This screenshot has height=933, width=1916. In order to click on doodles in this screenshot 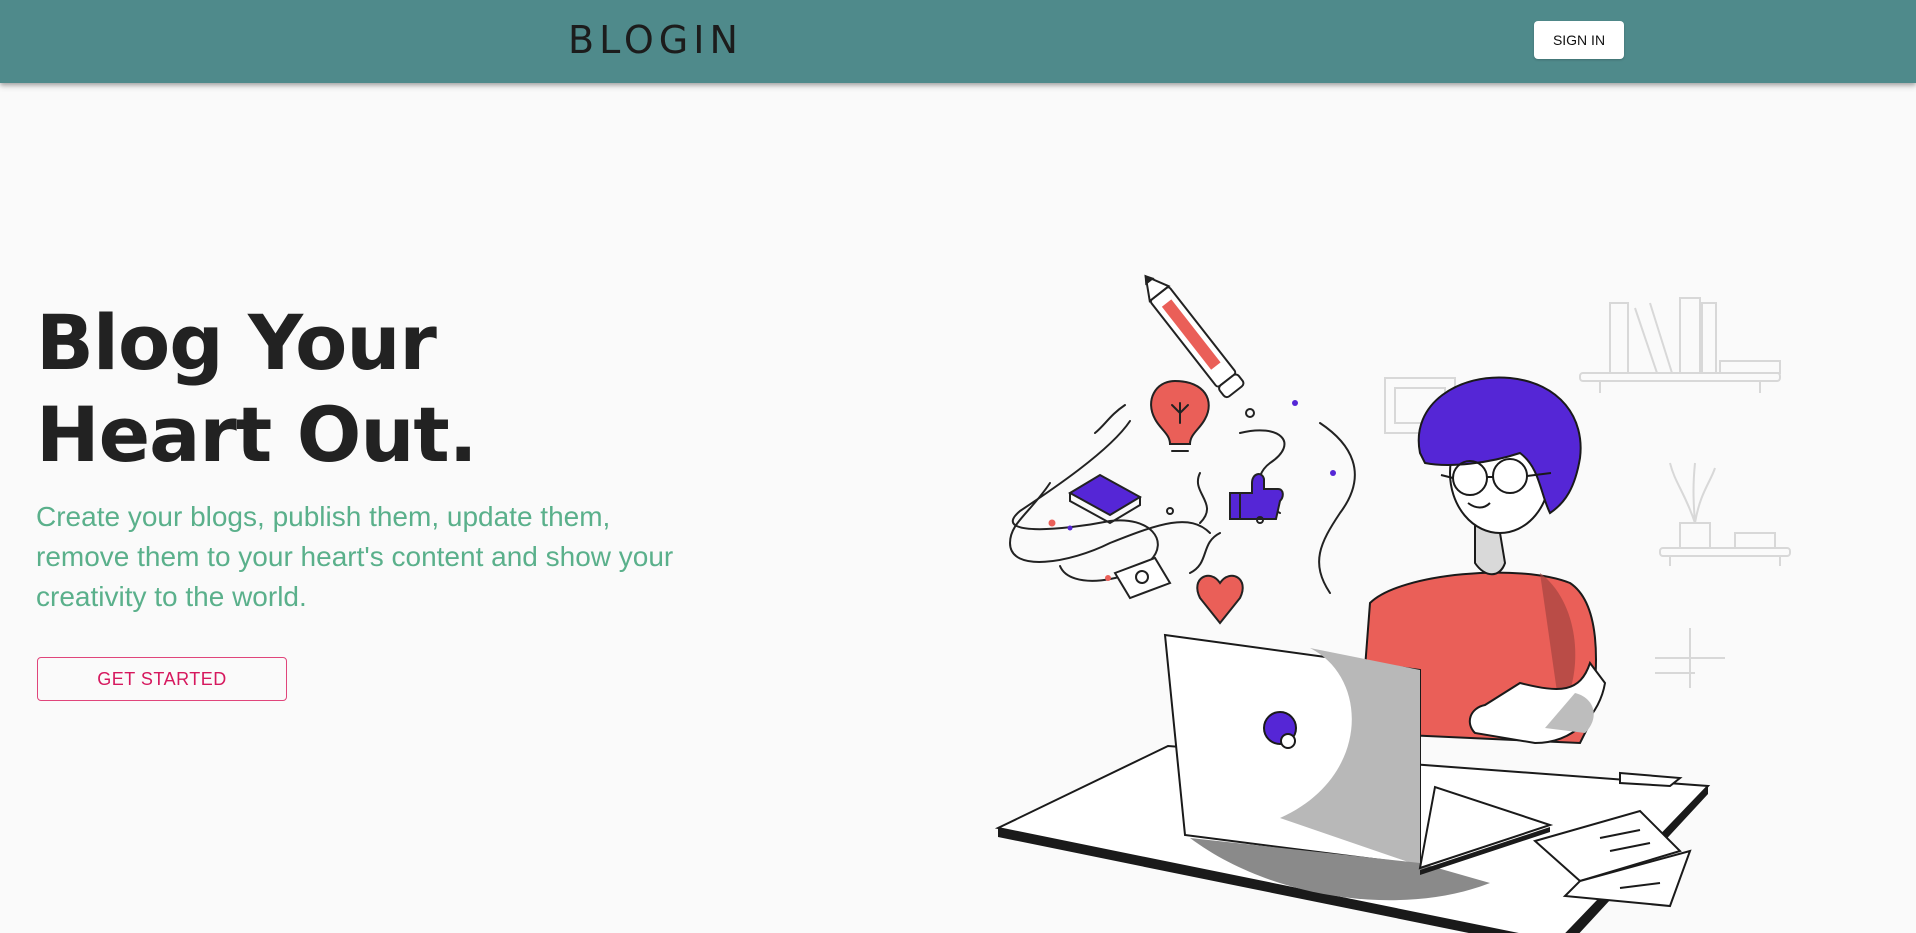, I will do `click(1182, 449)`.